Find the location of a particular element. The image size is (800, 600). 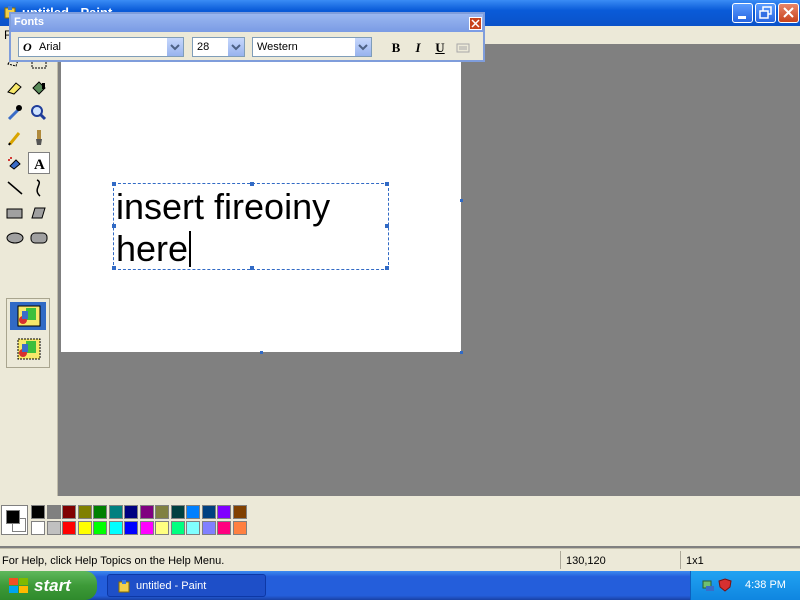

ellipse-tool is located at coordinates (15, 238).